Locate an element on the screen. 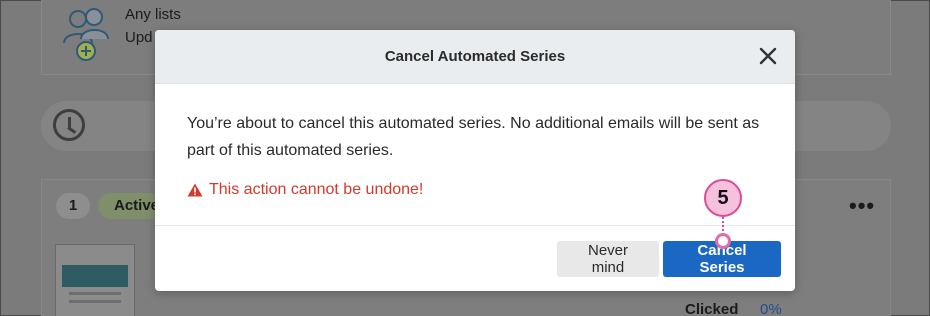 This screenshot has width=930, height=316. dialog-header: Cancel Automated Series is located at coordinates (475, 57).